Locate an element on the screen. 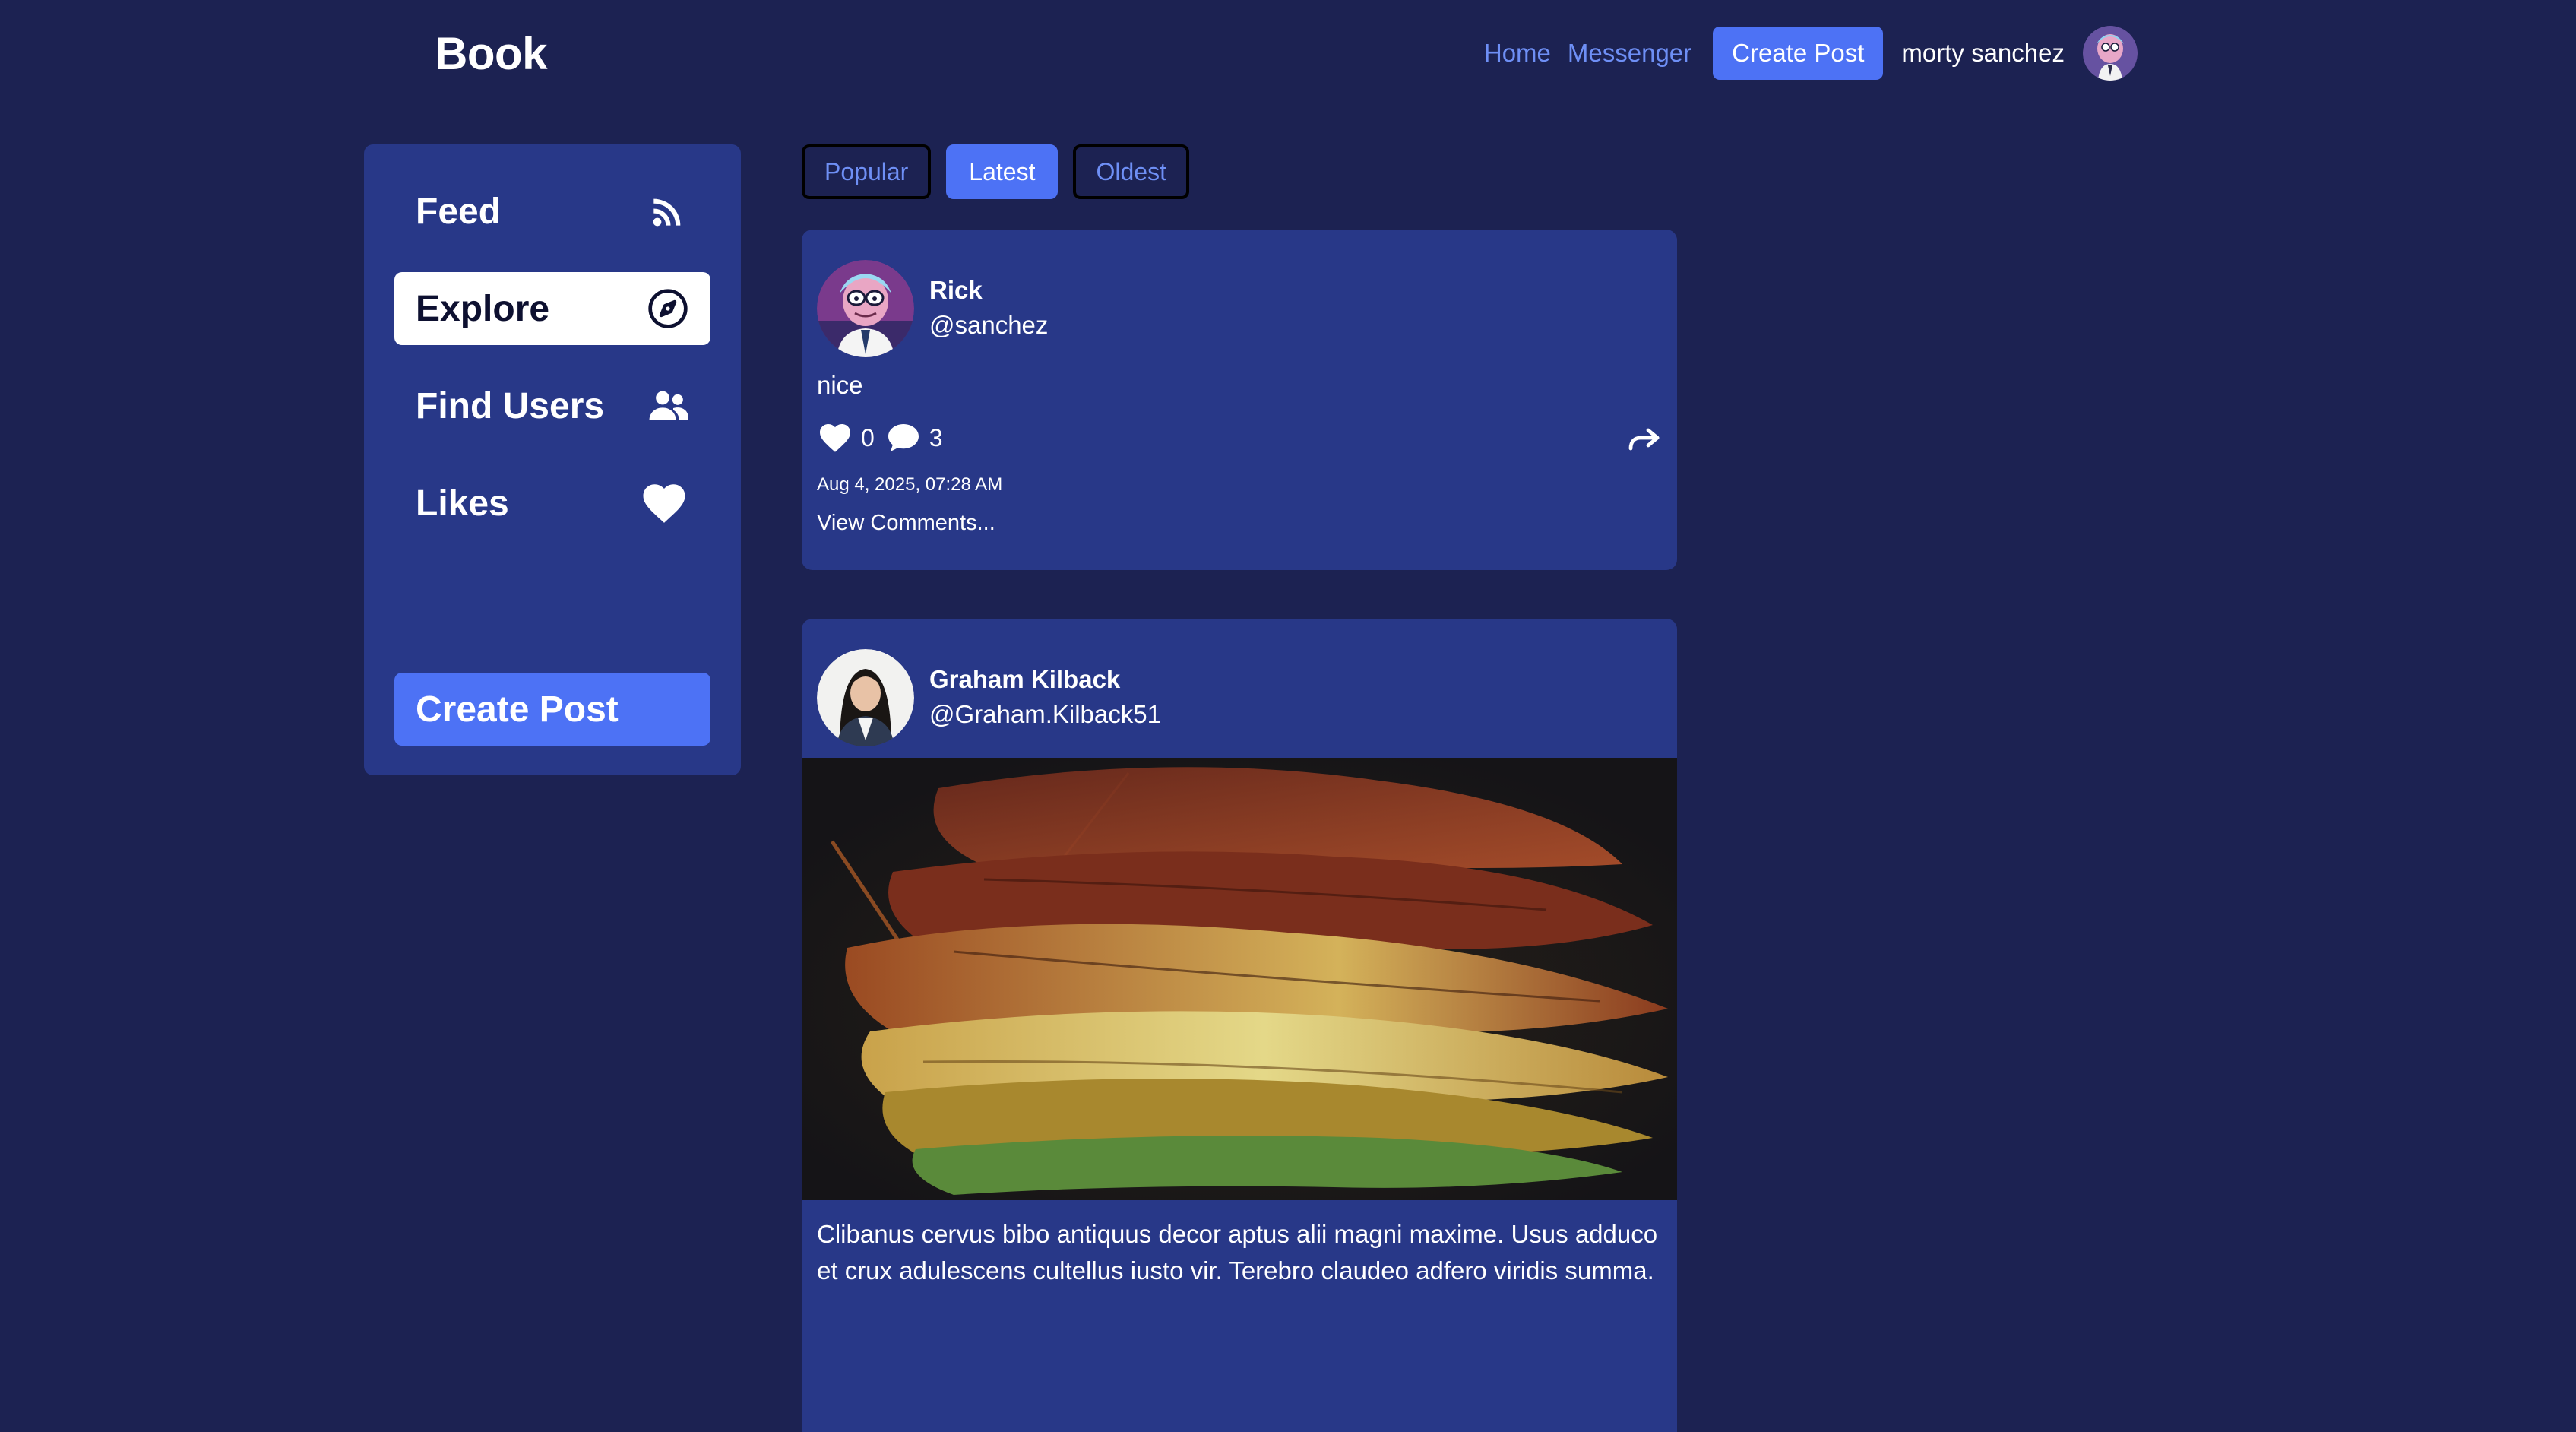  post-author-handle: @sanchez is located at coordinates (988, 325).